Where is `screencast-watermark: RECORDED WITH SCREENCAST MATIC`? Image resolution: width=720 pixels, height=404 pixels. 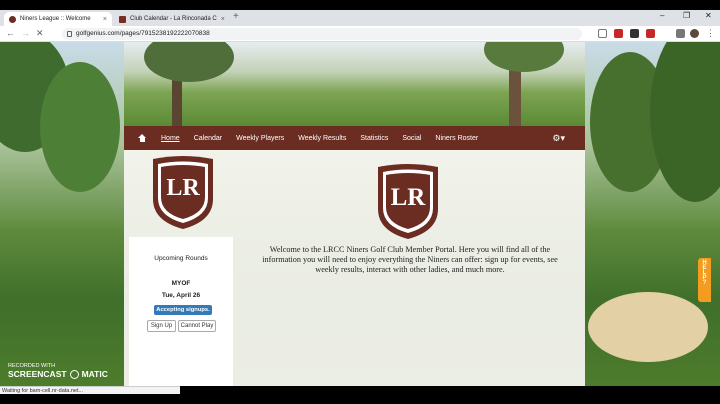 screencast-watermark: RECORDED WITH SCREENCAST MATIC is located at coordinates (58, 371).